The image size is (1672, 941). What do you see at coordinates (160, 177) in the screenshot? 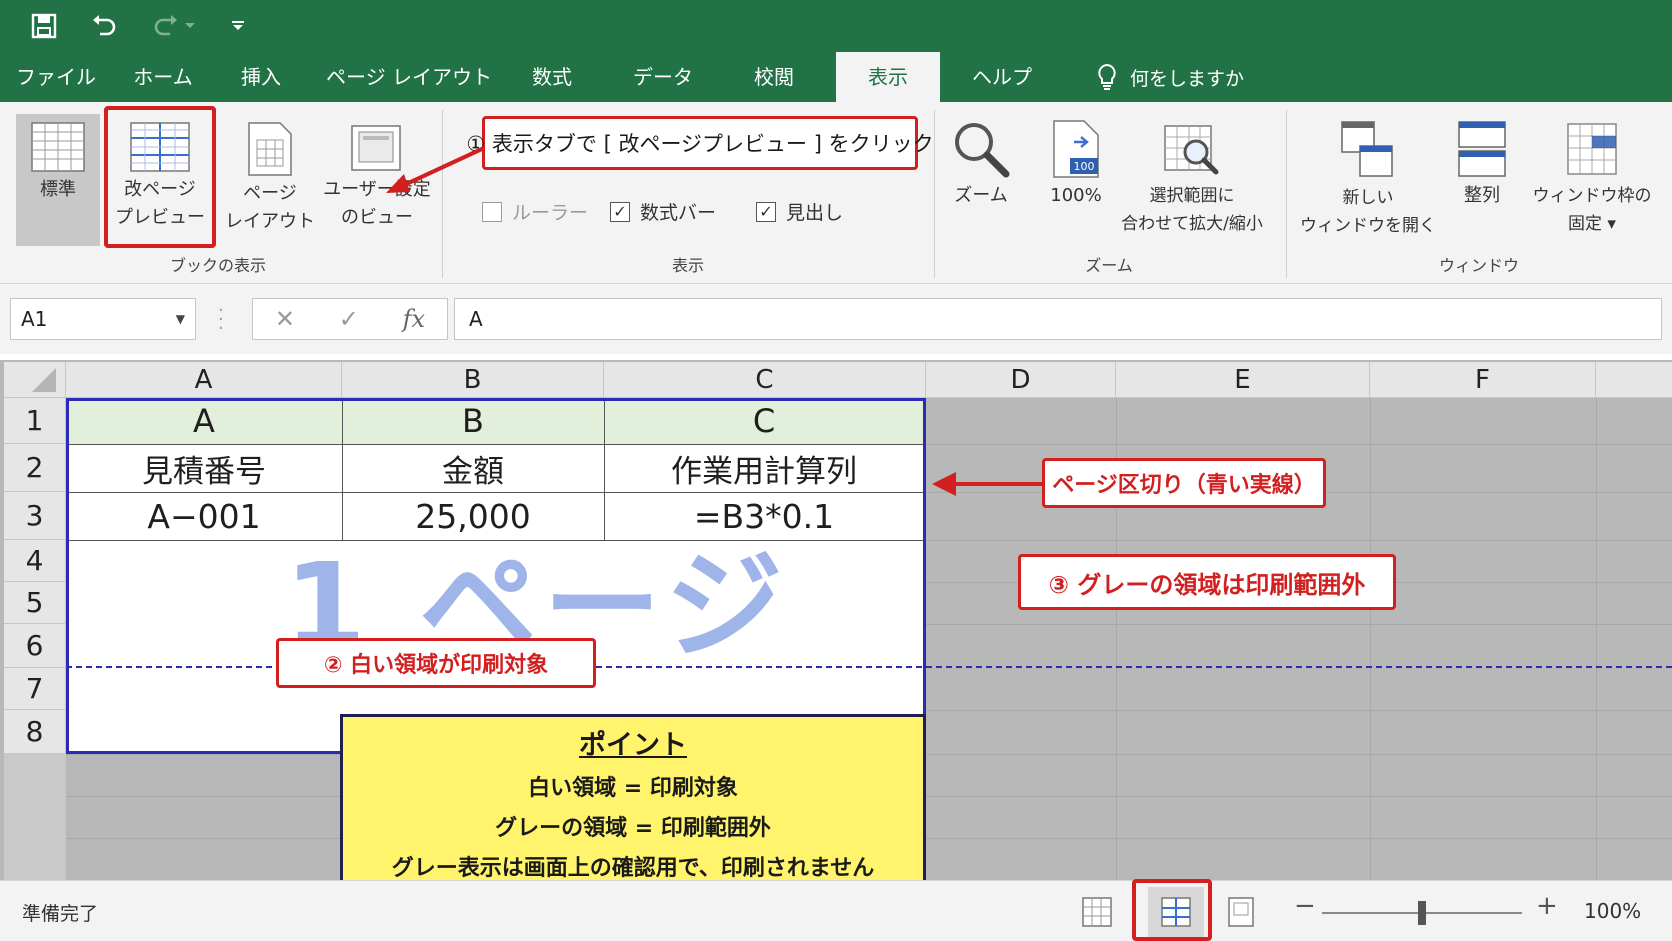
I see `page-break-preview-highlight` at bounding box center [160, 177].